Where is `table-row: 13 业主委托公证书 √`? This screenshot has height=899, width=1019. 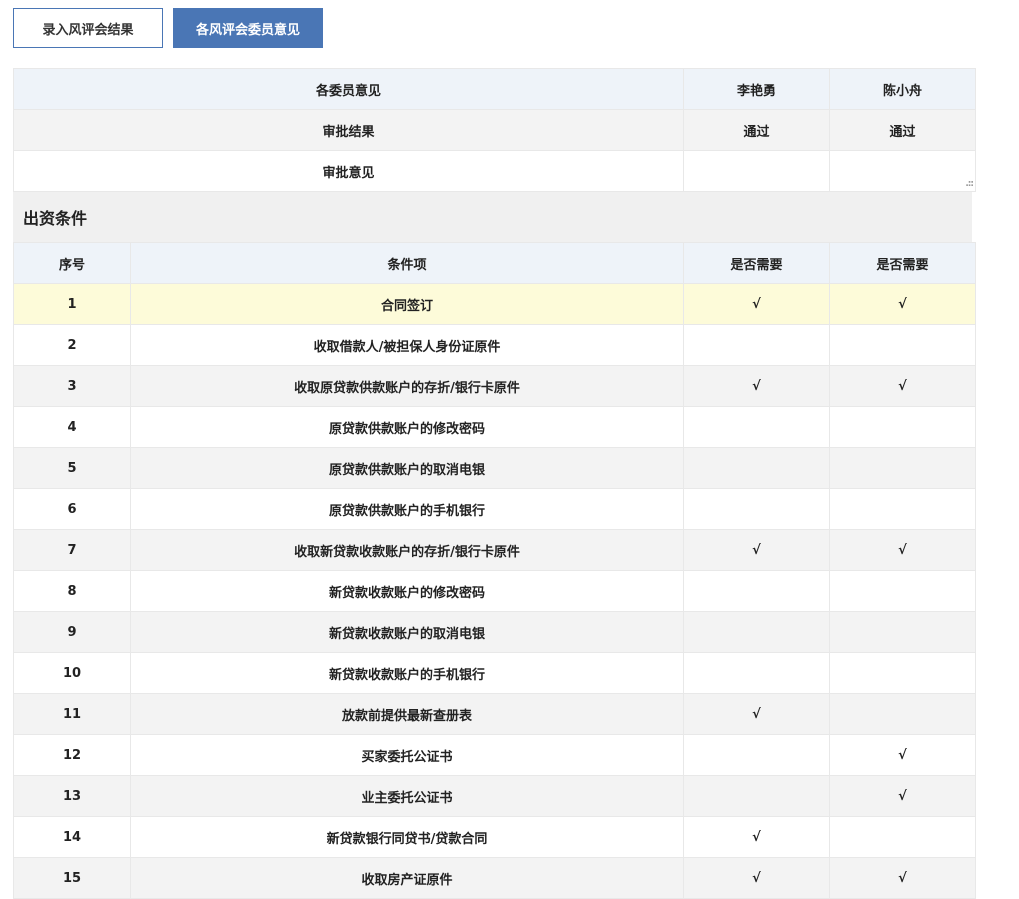
table-row: 13 业主委托公证书 √ is located at coordinates (494, 796).